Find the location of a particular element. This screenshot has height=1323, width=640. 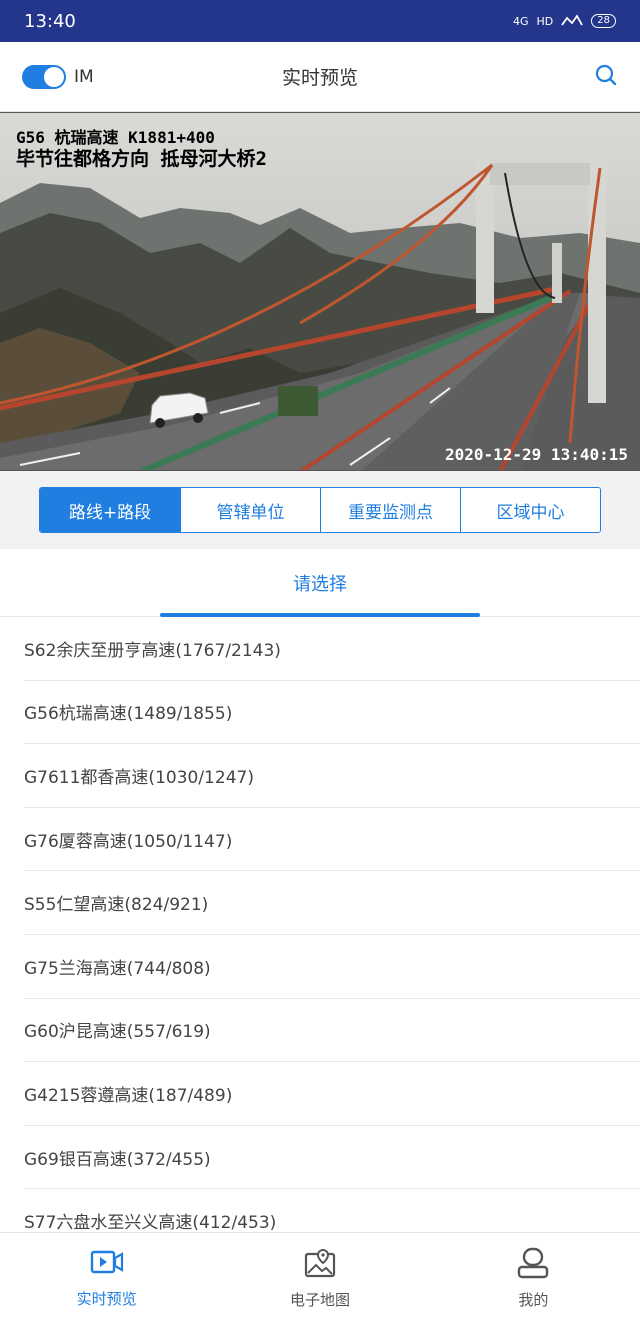

im-toggle-label: IM is located at coordinates (84, 76).